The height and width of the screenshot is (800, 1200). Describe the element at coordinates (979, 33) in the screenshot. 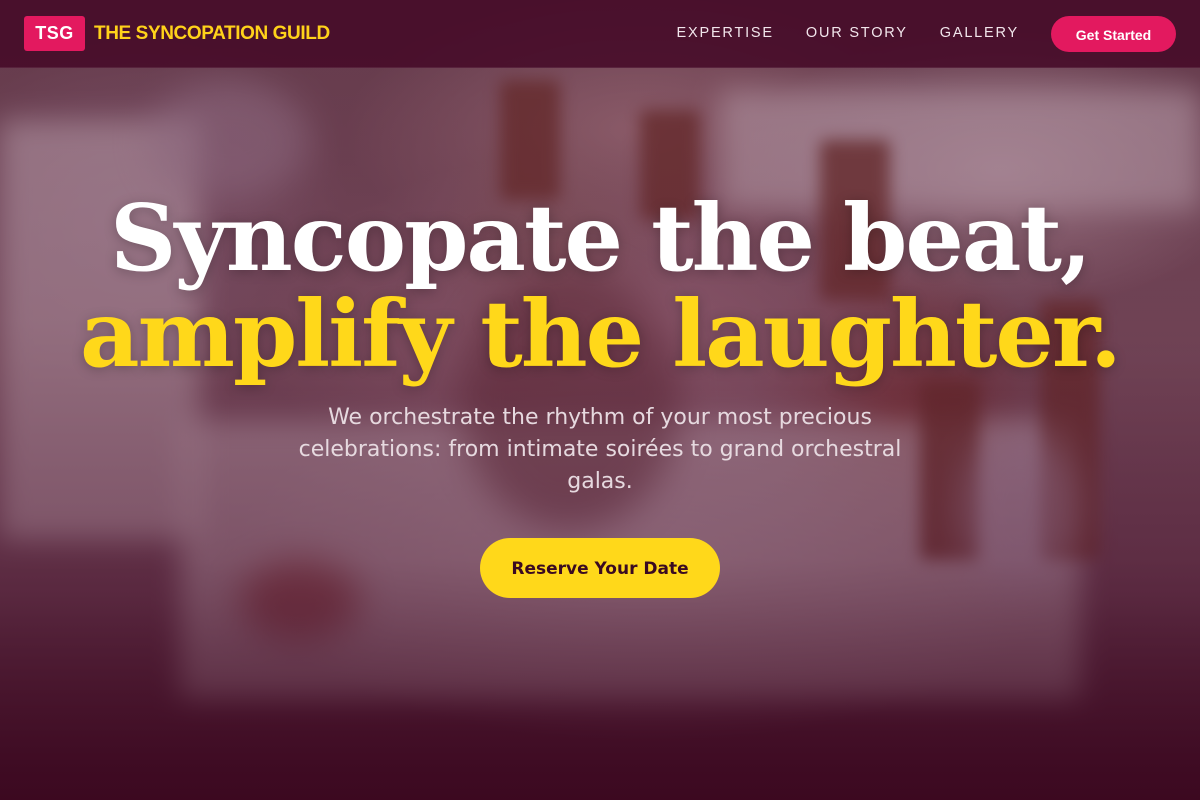

I see `nav-link-gallery: GALLERY` at that location.